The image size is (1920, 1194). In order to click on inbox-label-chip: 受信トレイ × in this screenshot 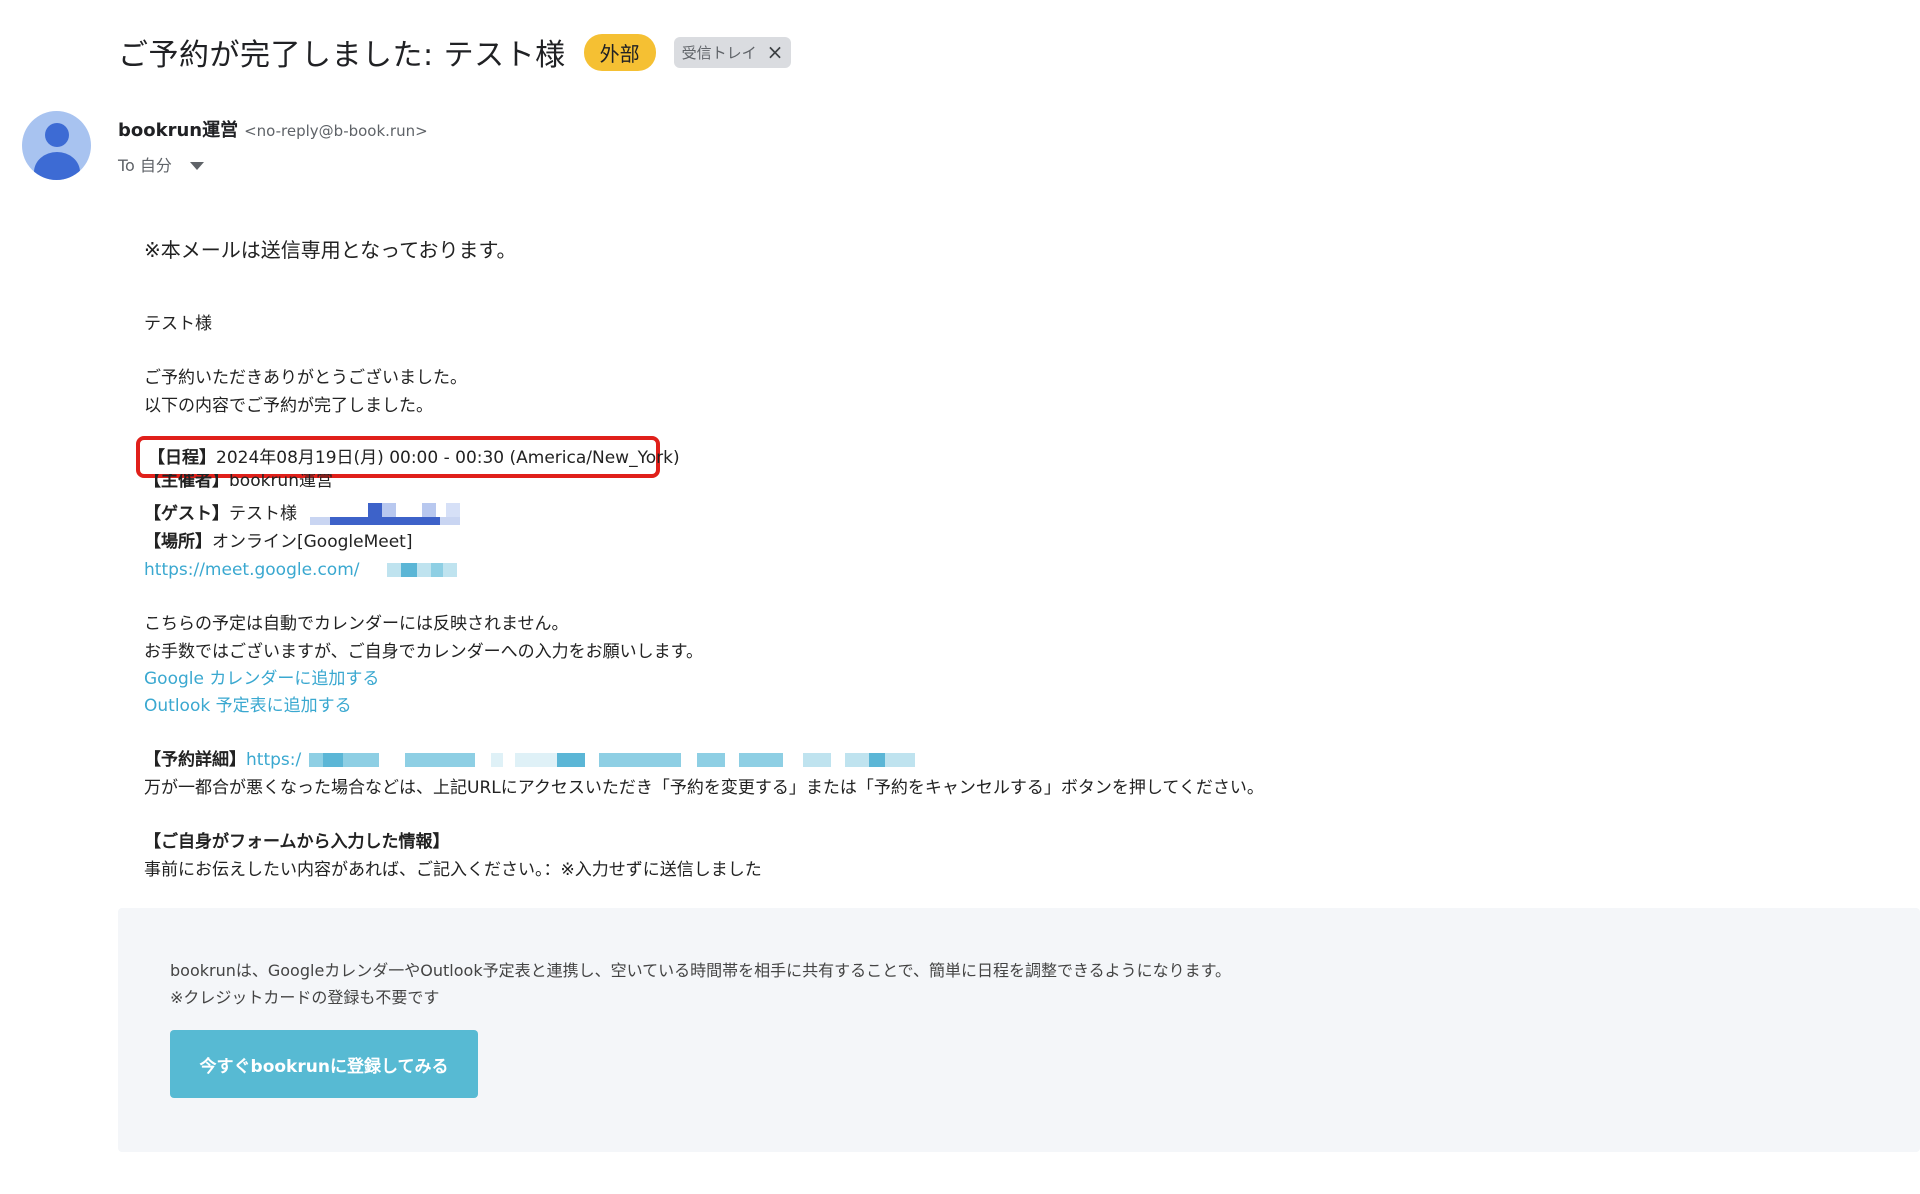, I will do `click(732, 52)`.